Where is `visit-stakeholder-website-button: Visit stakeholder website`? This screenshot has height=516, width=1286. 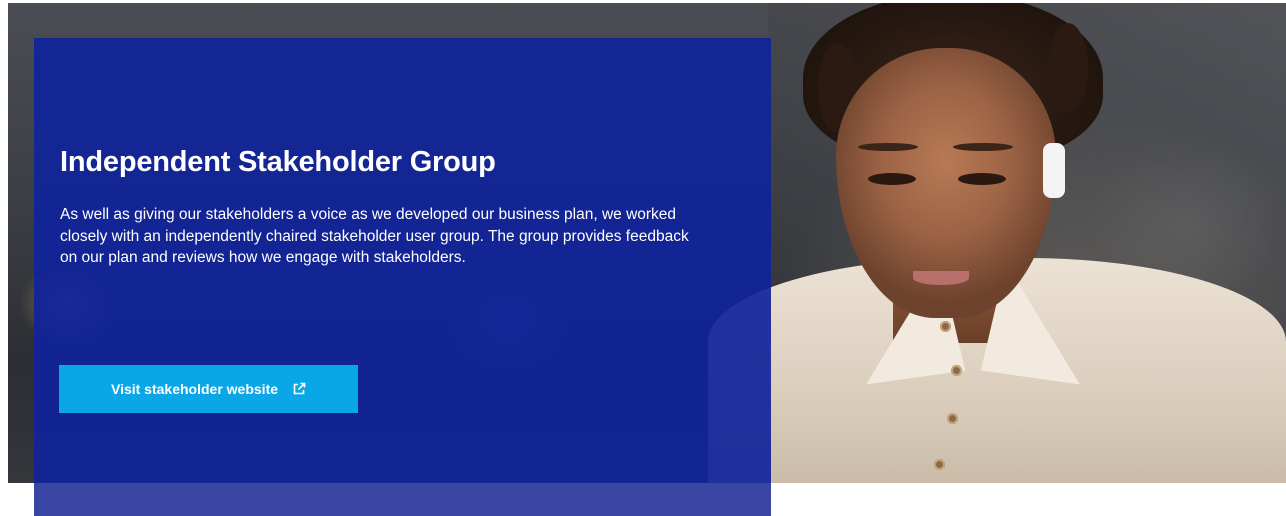 visit-stakeholder-website-button: Visit stakeholder website is located at coordinates (208, 389).